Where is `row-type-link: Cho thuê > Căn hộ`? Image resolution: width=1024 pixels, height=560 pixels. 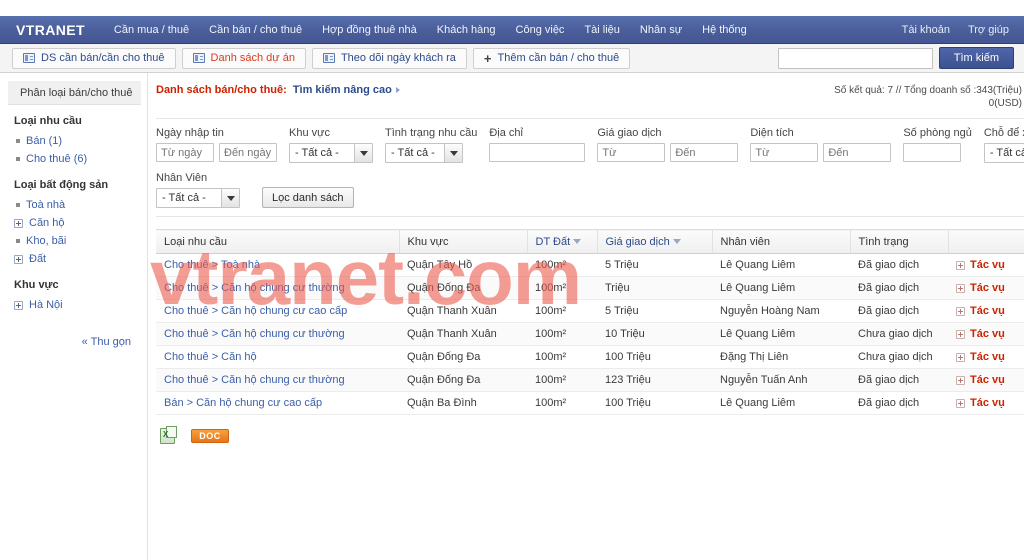
row-type-link: Cho thuê > Căn hộ is located at coordinates (210, 357).